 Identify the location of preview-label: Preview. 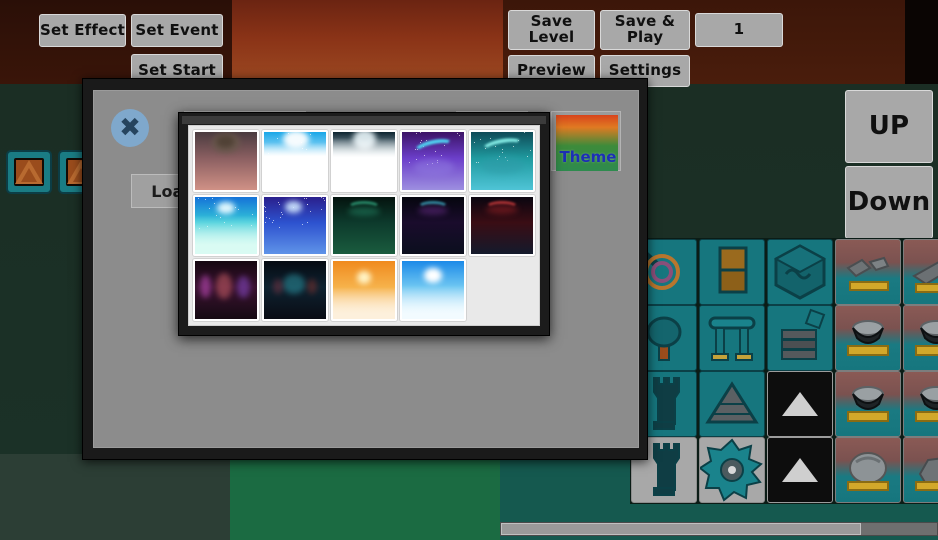
(551, 70).